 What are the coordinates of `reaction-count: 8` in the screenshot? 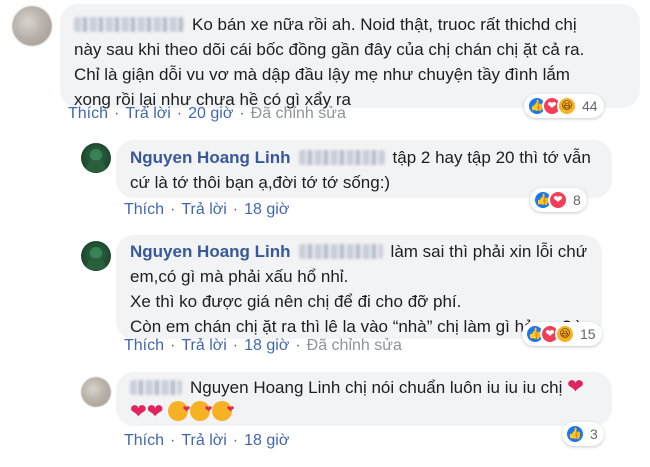 It's located at (577, 200).